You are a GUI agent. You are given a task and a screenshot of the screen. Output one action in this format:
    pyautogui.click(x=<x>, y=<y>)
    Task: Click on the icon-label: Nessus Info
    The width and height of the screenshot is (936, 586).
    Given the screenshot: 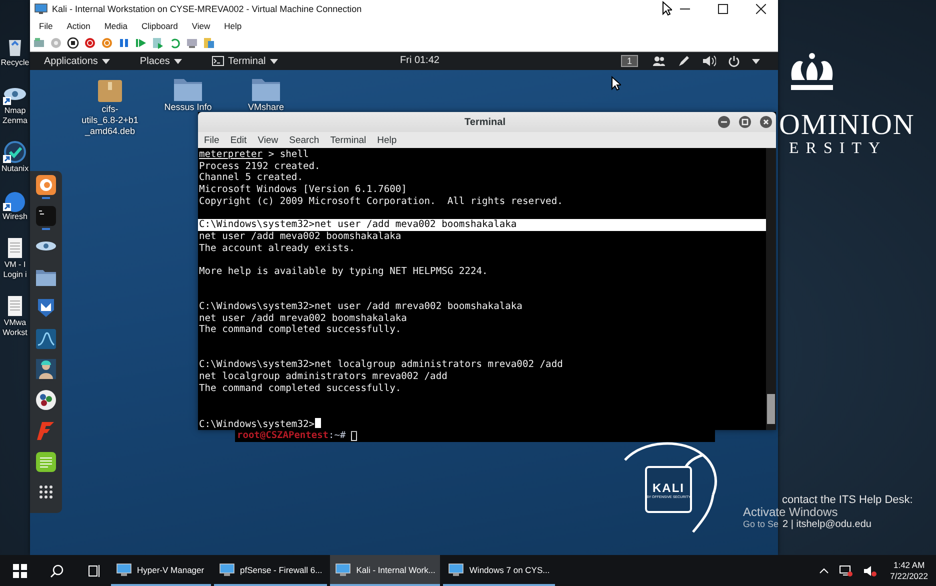 What is the action you would take?
    pyautogui.click(x=188, y=107)
    